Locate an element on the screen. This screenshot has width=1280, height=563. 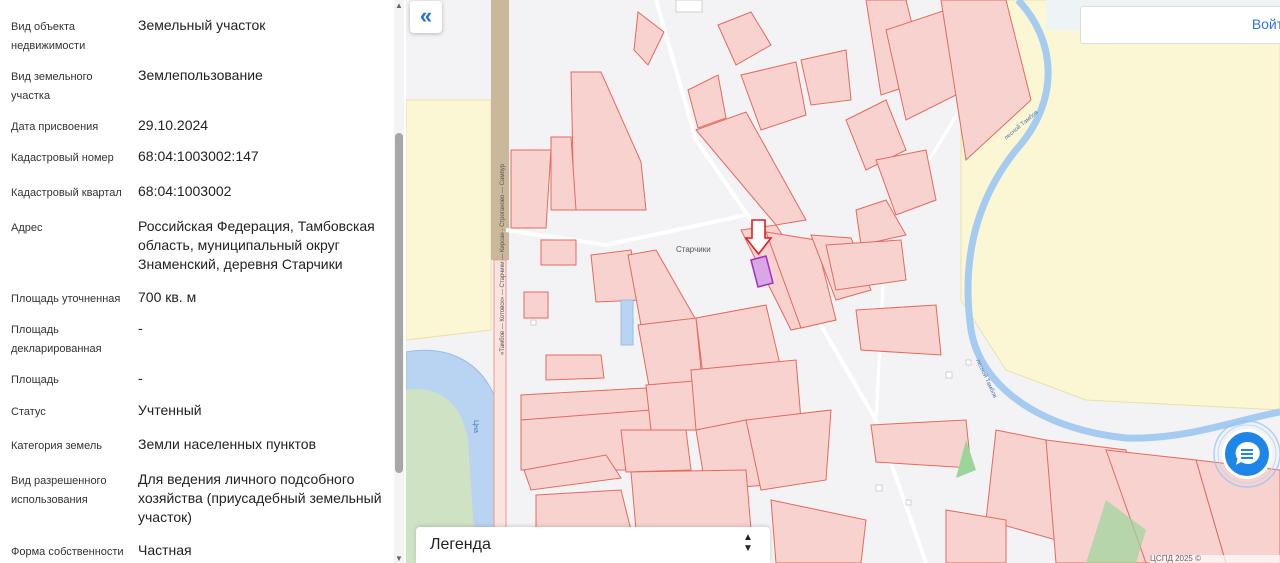
property-label: Площадь is located at coordinates (35, 380).